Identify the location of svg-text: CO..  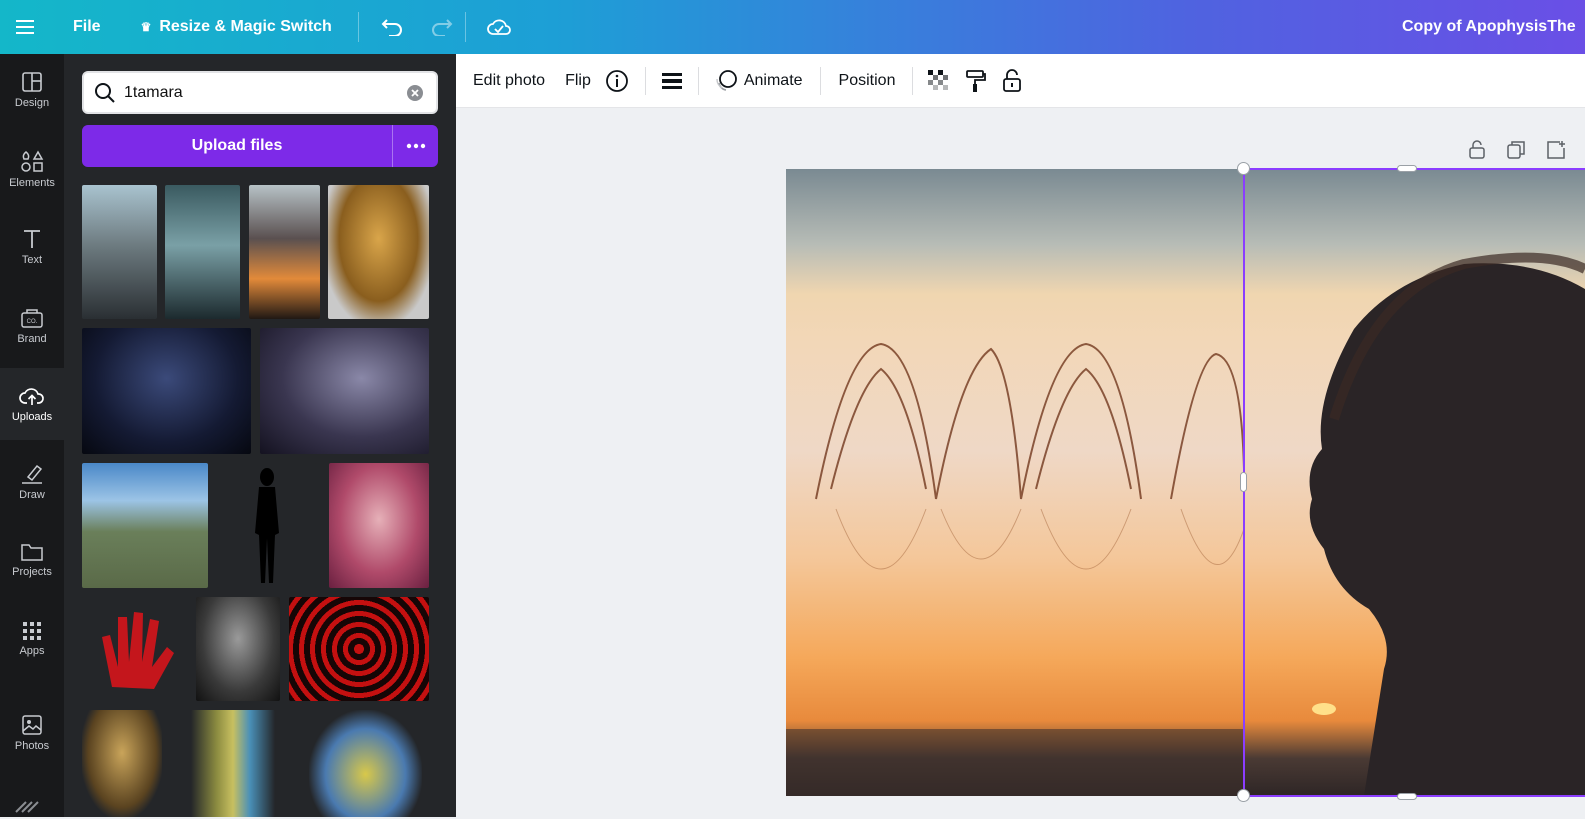
(32, 322).